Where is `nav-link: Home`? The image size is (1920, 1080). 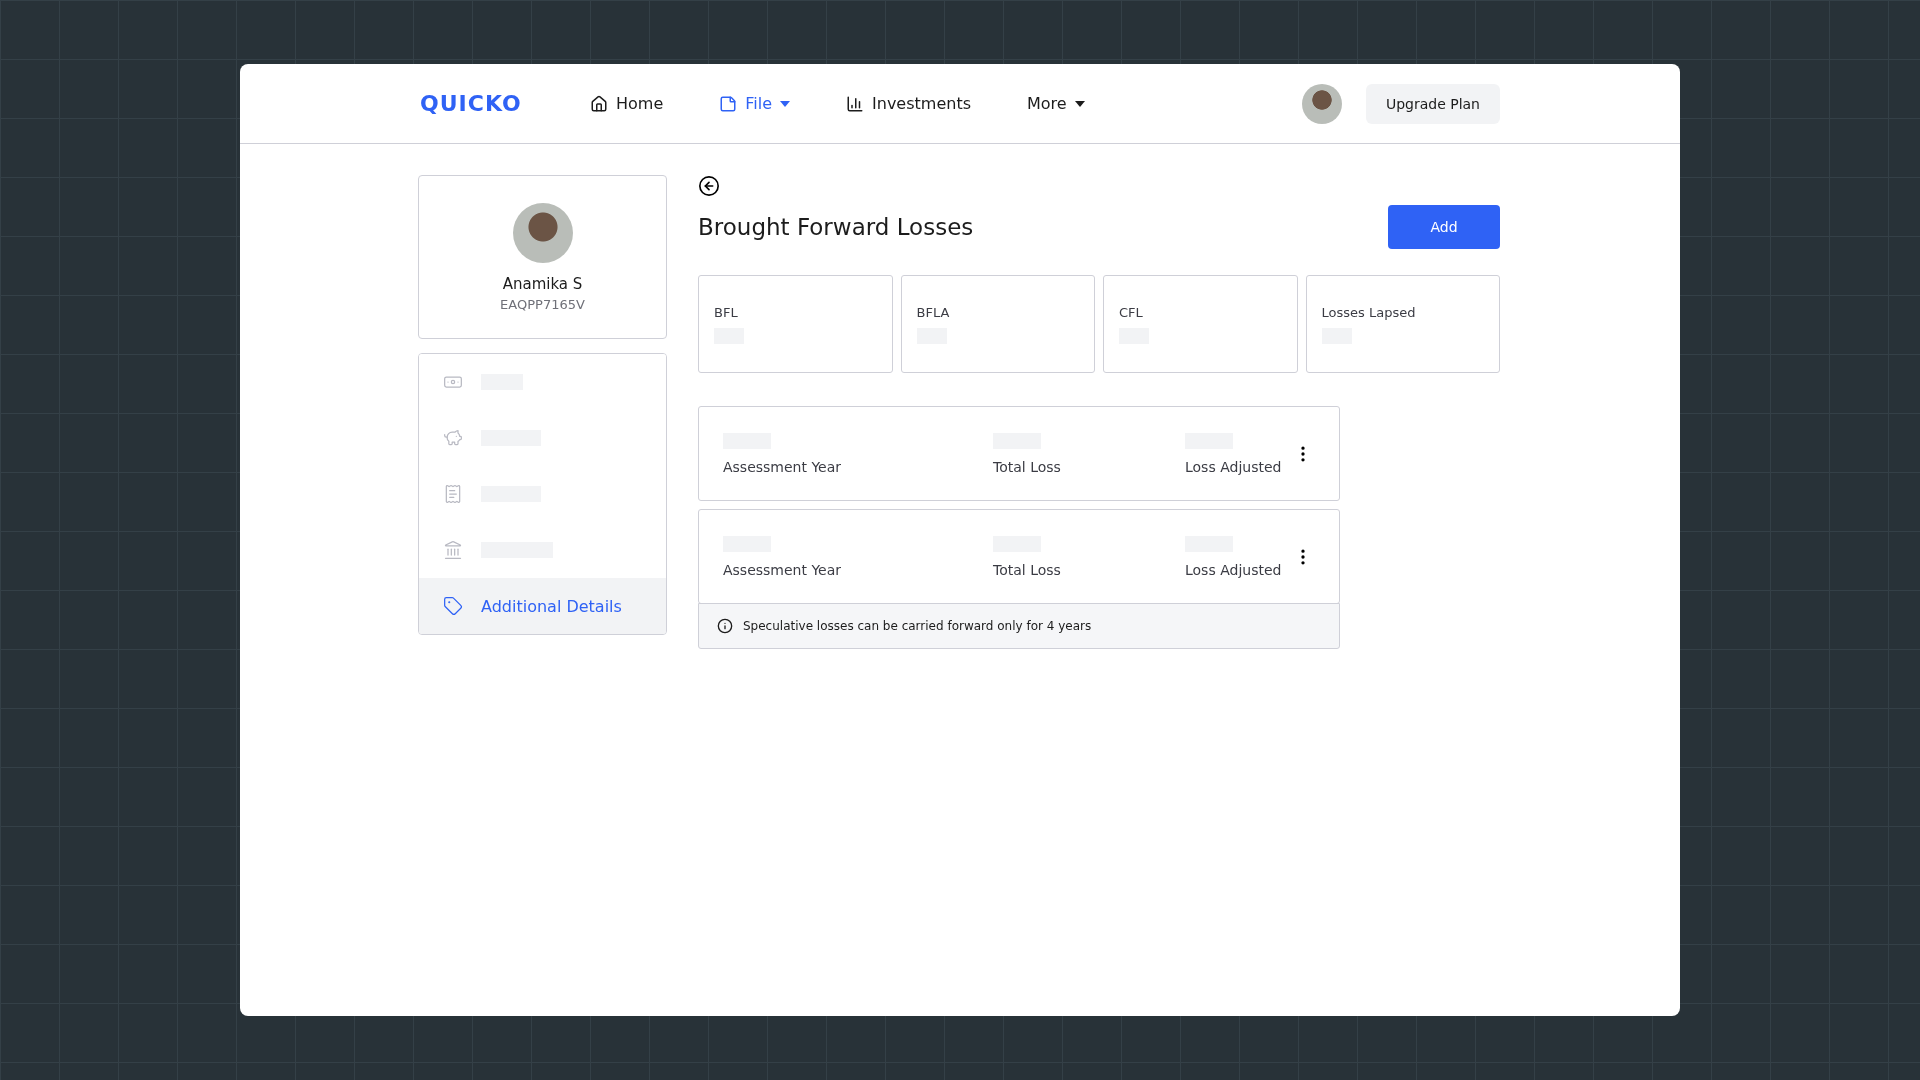
nav-link: Home is located at coordinates (627, 103).